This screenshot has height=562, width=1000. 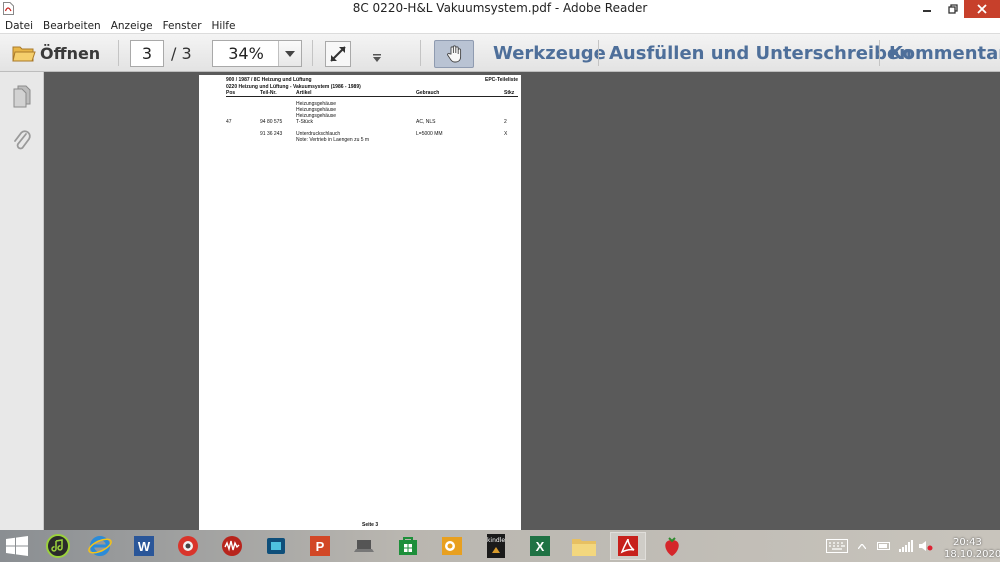 I want to click on row-pos: 47, so click(x=229, y=122).